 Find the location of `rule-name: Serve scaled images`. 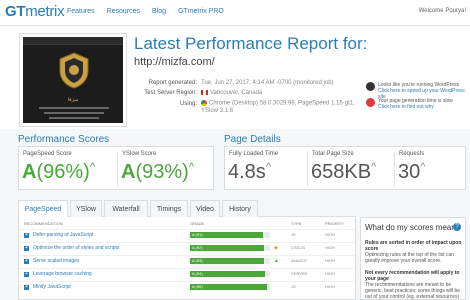

rule-name: Serve scaled images is located at coordinates (56, 261).